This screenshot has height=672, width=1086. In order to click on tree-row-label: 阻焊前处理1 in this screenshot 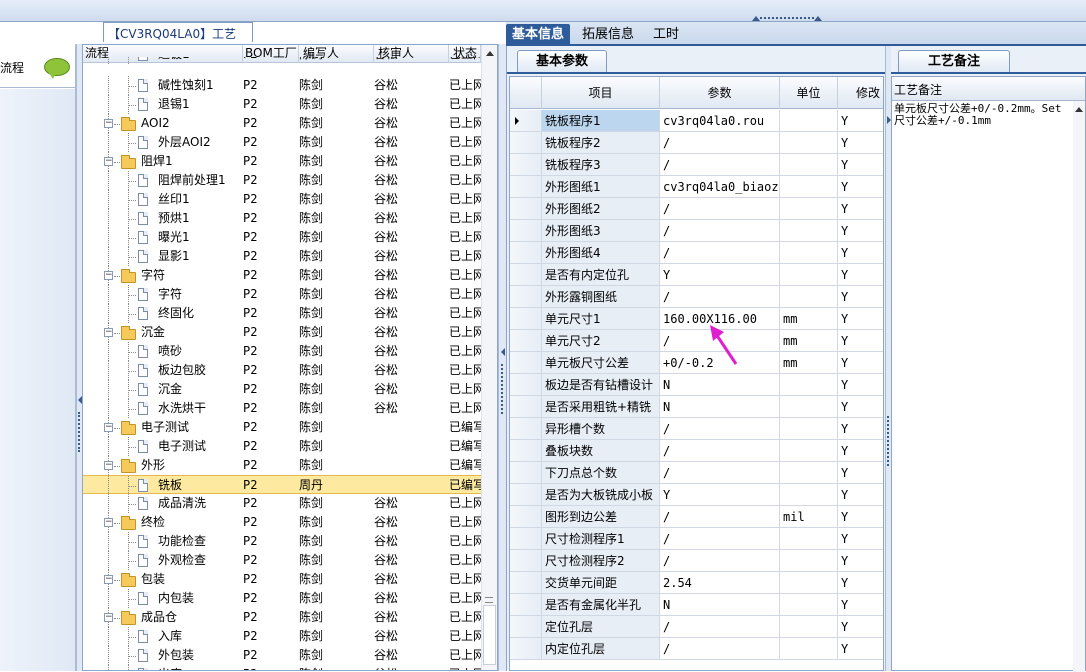, I will do `click(192, 180)`.